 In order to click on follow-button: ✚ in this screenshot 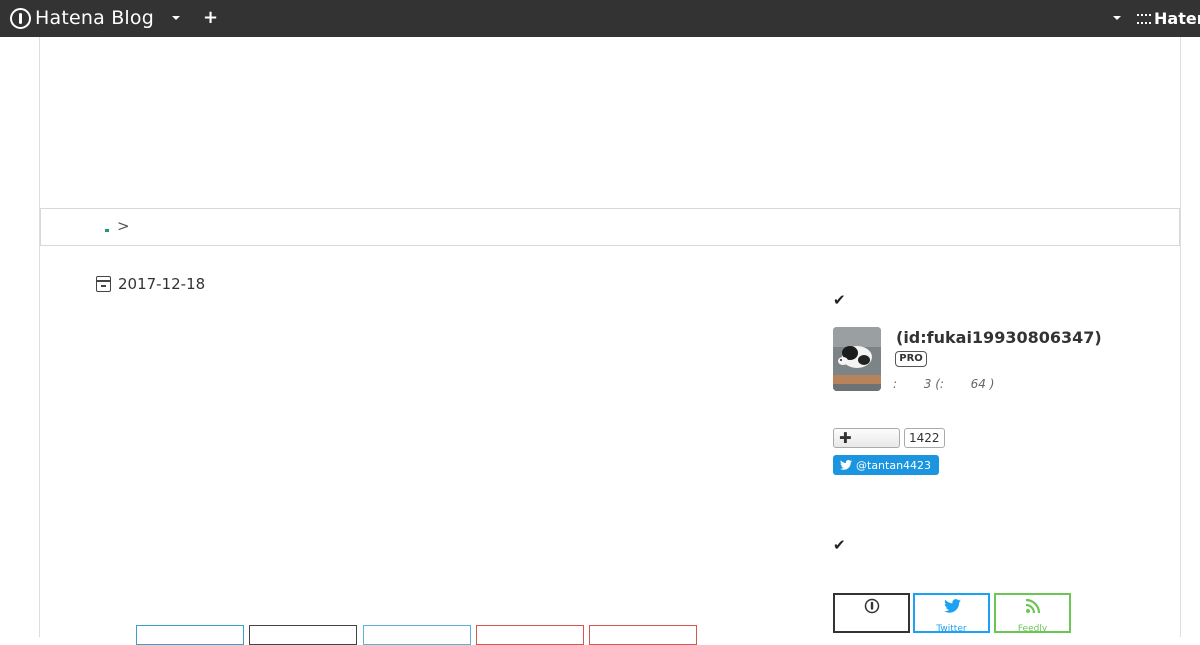, I will do `click(866, 438)`.